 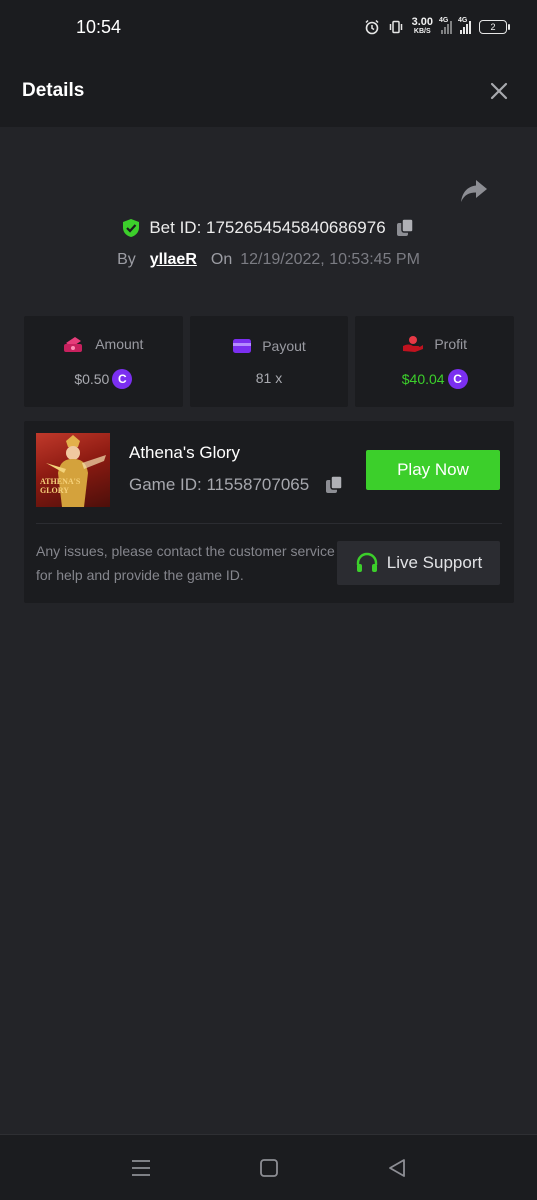 I want to click on share-icon, so click(x=474, y=191).